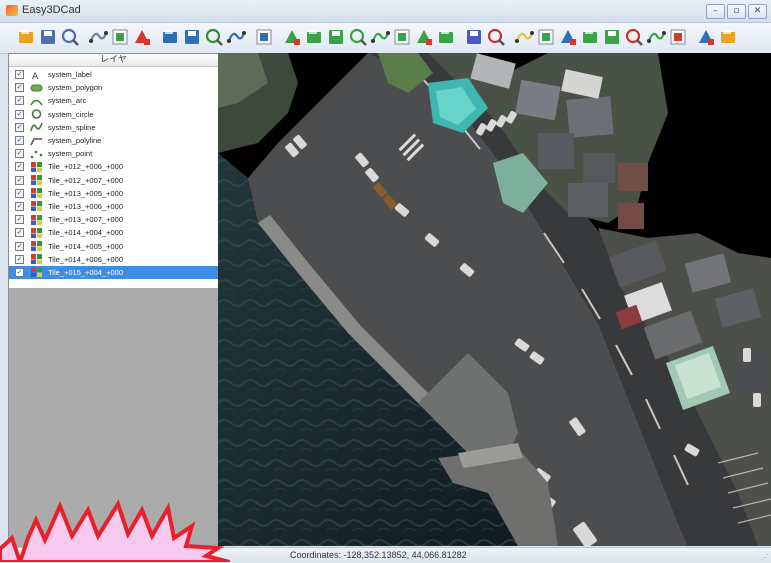 The height and width of the screenshot is (563, 771). I want to click on layer-label: system_circle, so click(71, 114).